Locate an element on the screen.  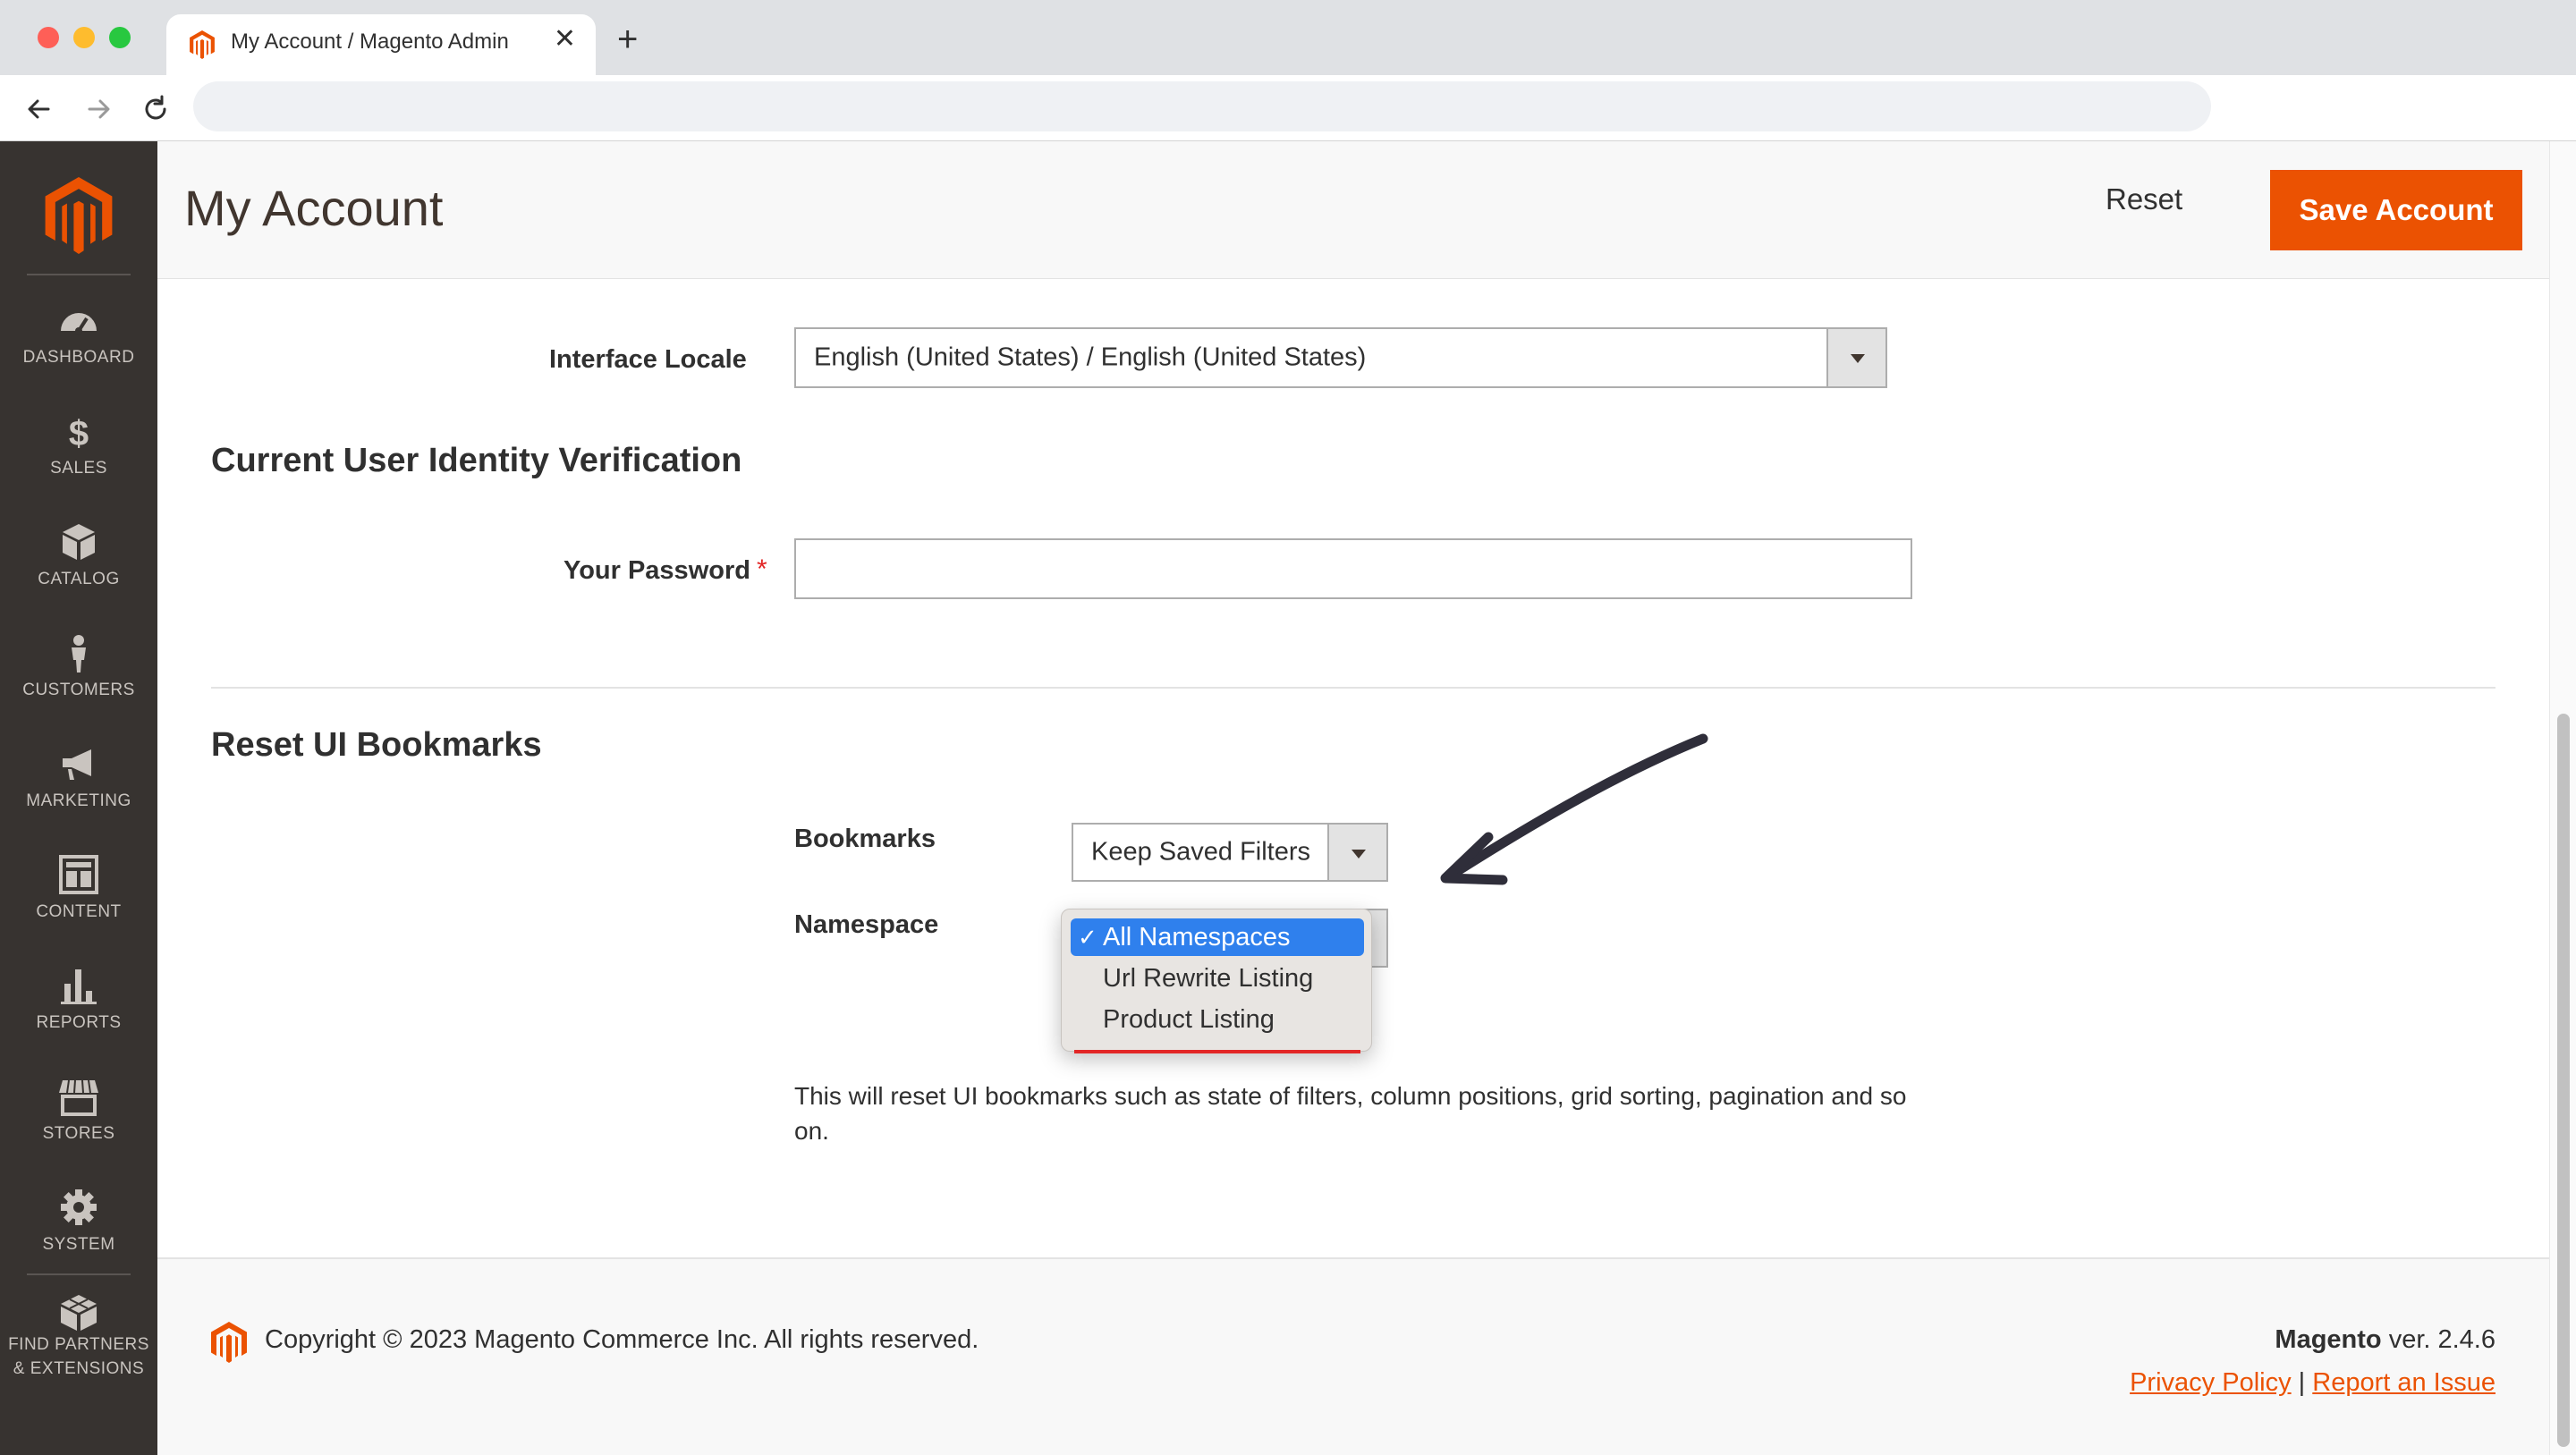
sidebar-item-stores: STORES is located at coordinates (78, 1111).